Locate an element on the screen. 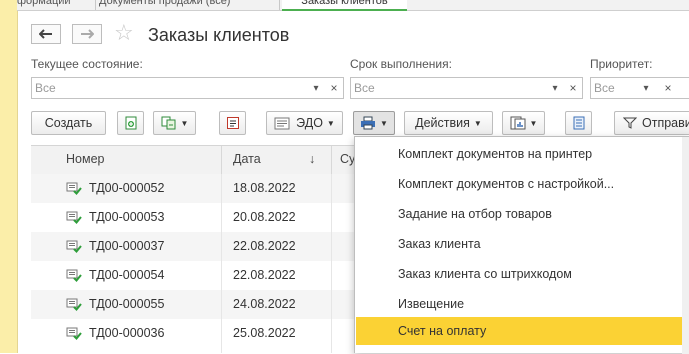 This screenshot has height=354, width=689. column-sum: Су is located at coordinates (347, 159).